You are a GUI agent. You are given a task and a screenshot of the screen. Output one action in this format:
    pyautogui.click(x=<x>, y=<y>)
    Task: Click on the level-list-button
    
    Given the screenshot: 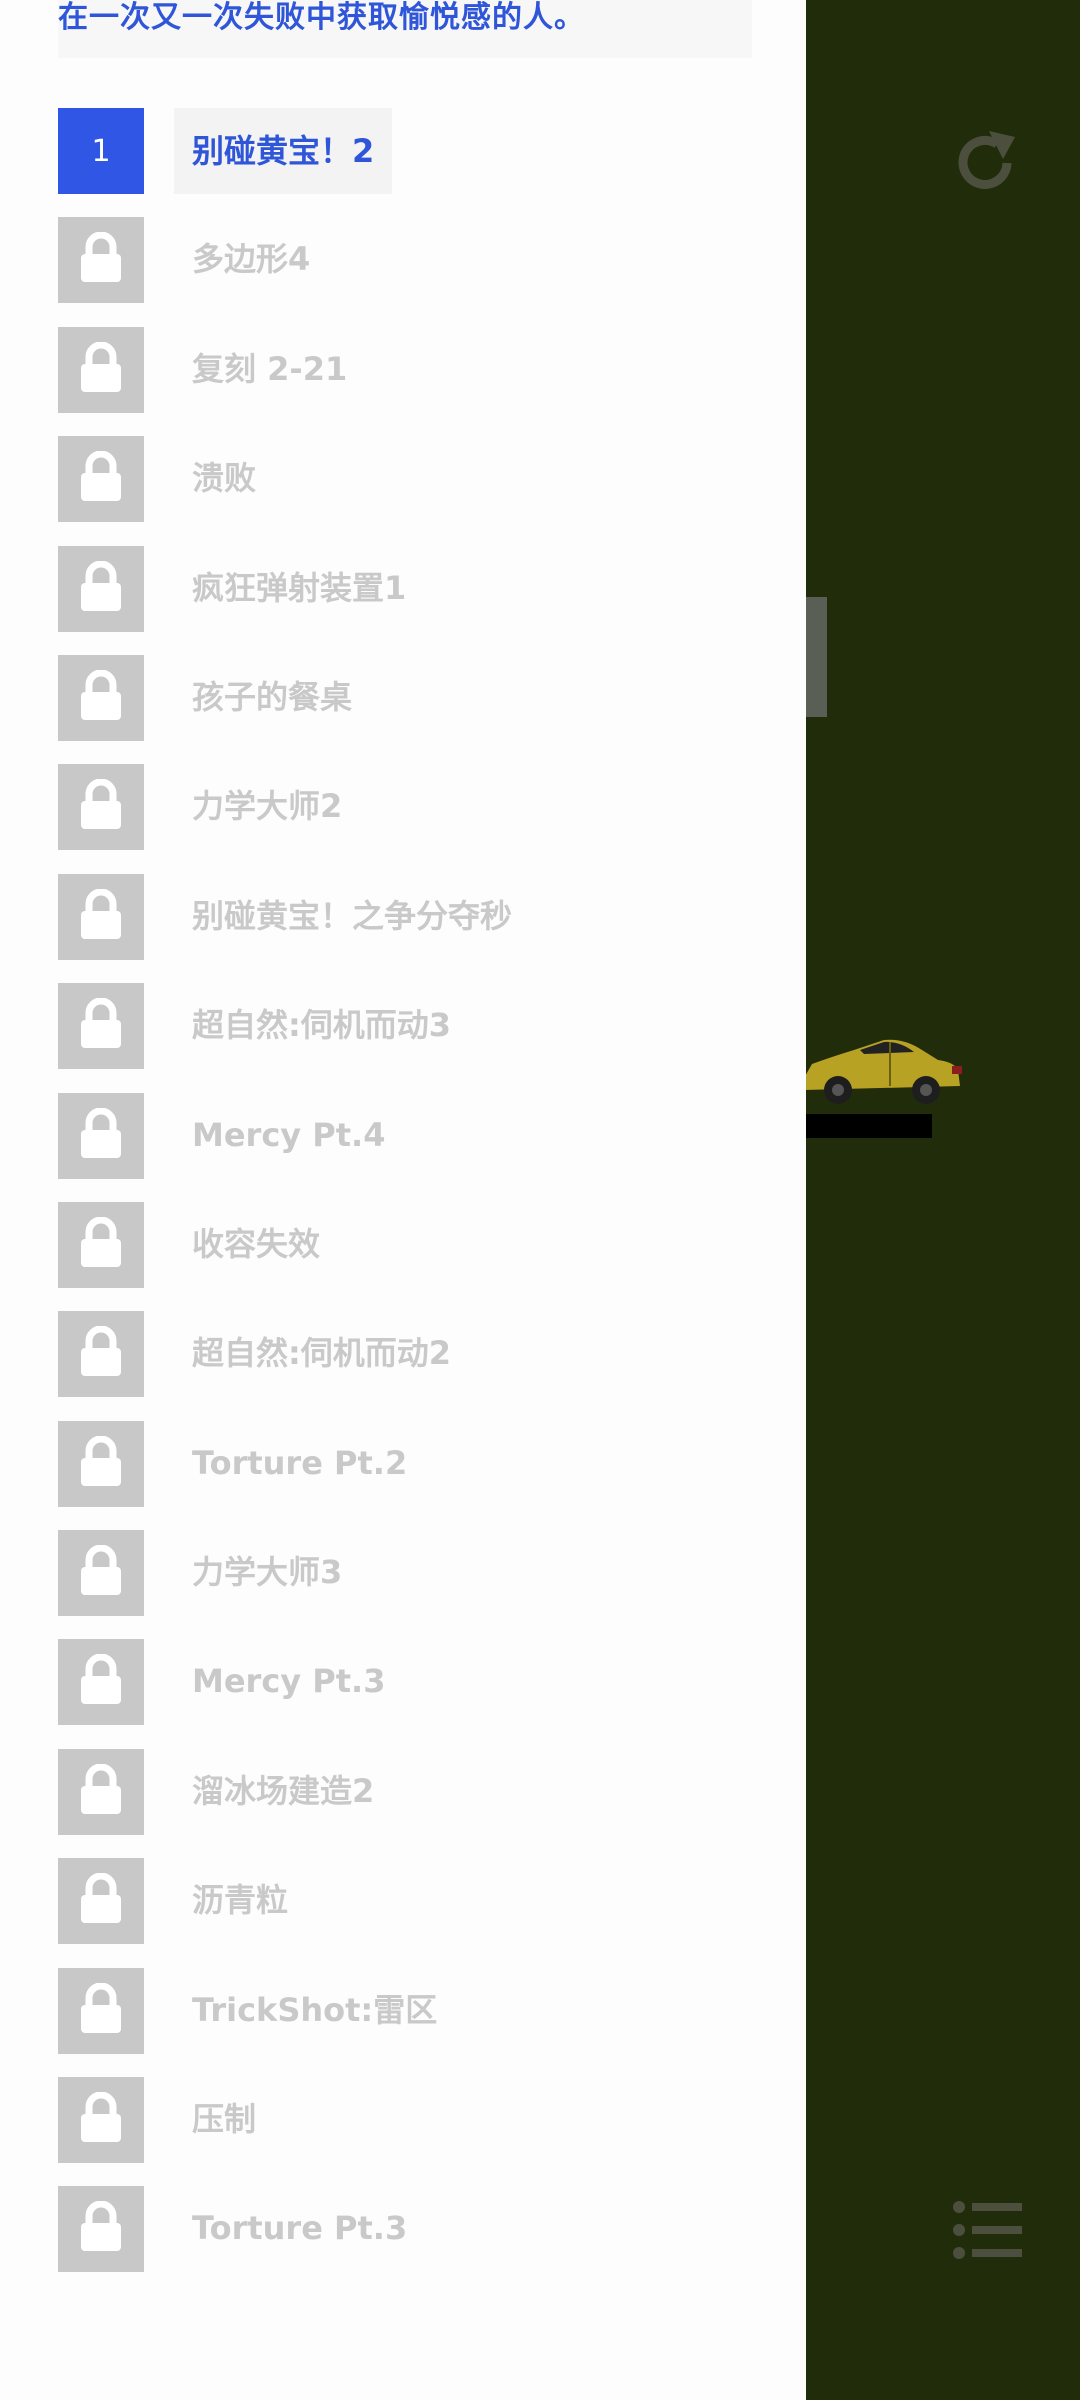 What is the action you would take?
    pyautogui.click(x=988, y=2232)
    